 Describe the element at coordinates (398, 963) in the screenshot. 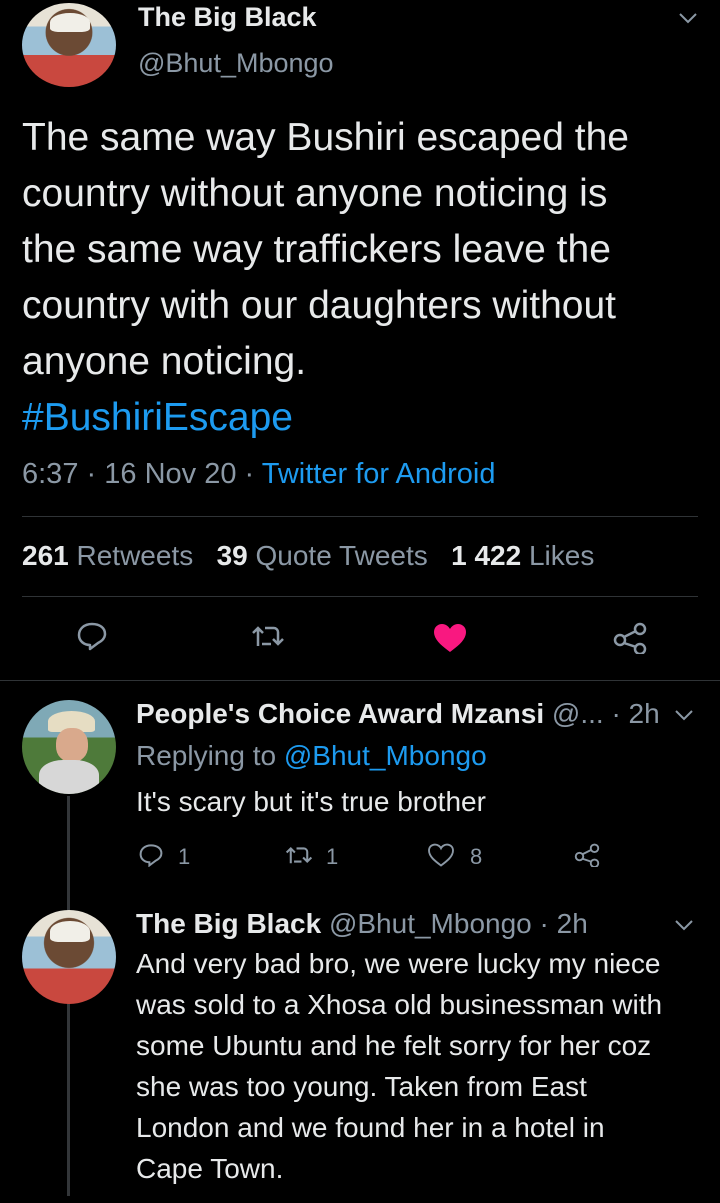

I see `reply-text-line: And very bad bro, we were lucky my niece` at that location.